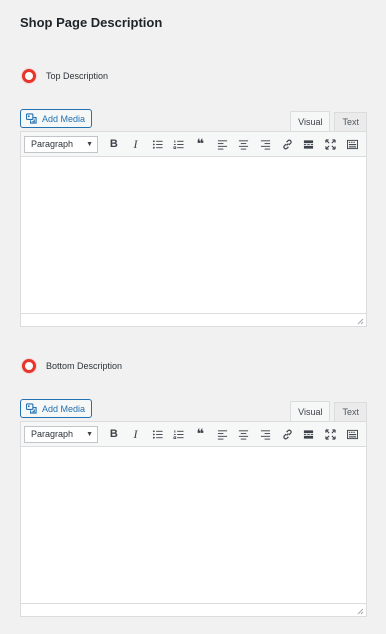 The image size is (386, 634). Describe the element at coordinates (29, 76) in the screenshot. I see `top-description-toggle` at that location.